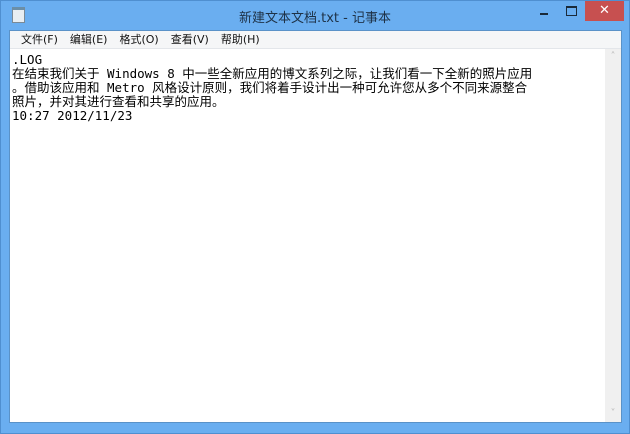 The width and height of the screenshot is (630, 434). I want to click on menu-view: 查看(V), so click(190, 39).